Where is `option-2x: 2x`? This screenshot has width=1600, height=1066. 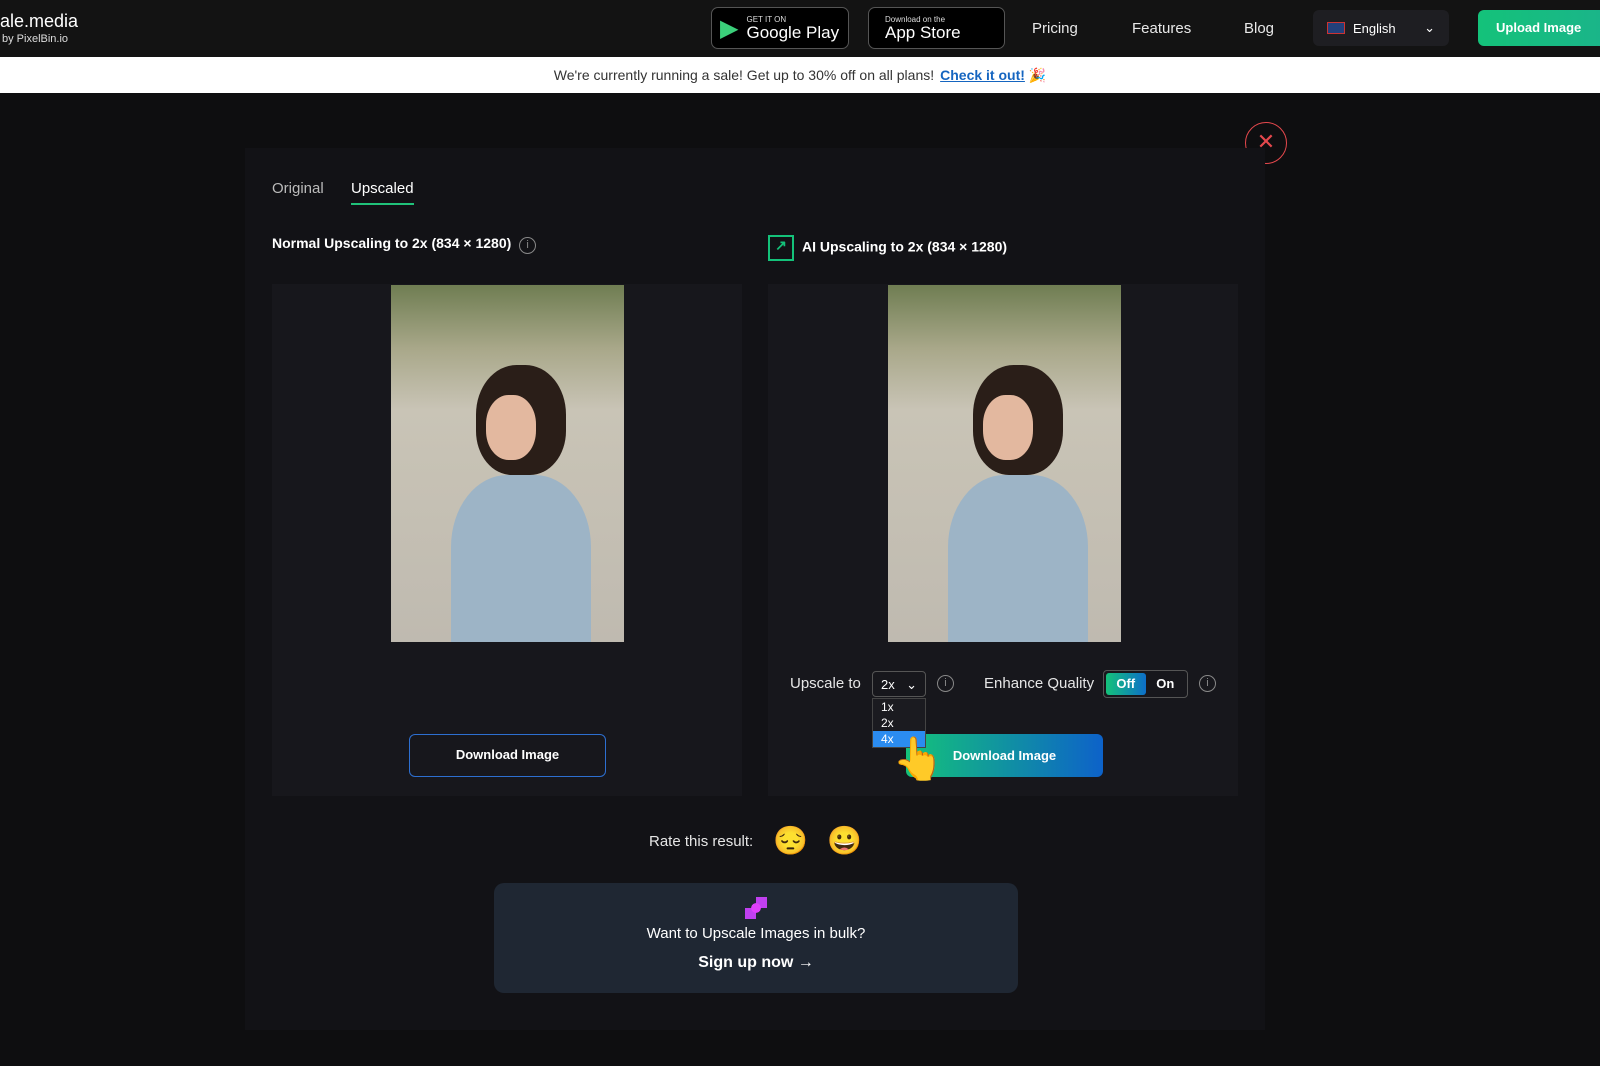 option-2x: 2x is located at coordinates (899, 723).